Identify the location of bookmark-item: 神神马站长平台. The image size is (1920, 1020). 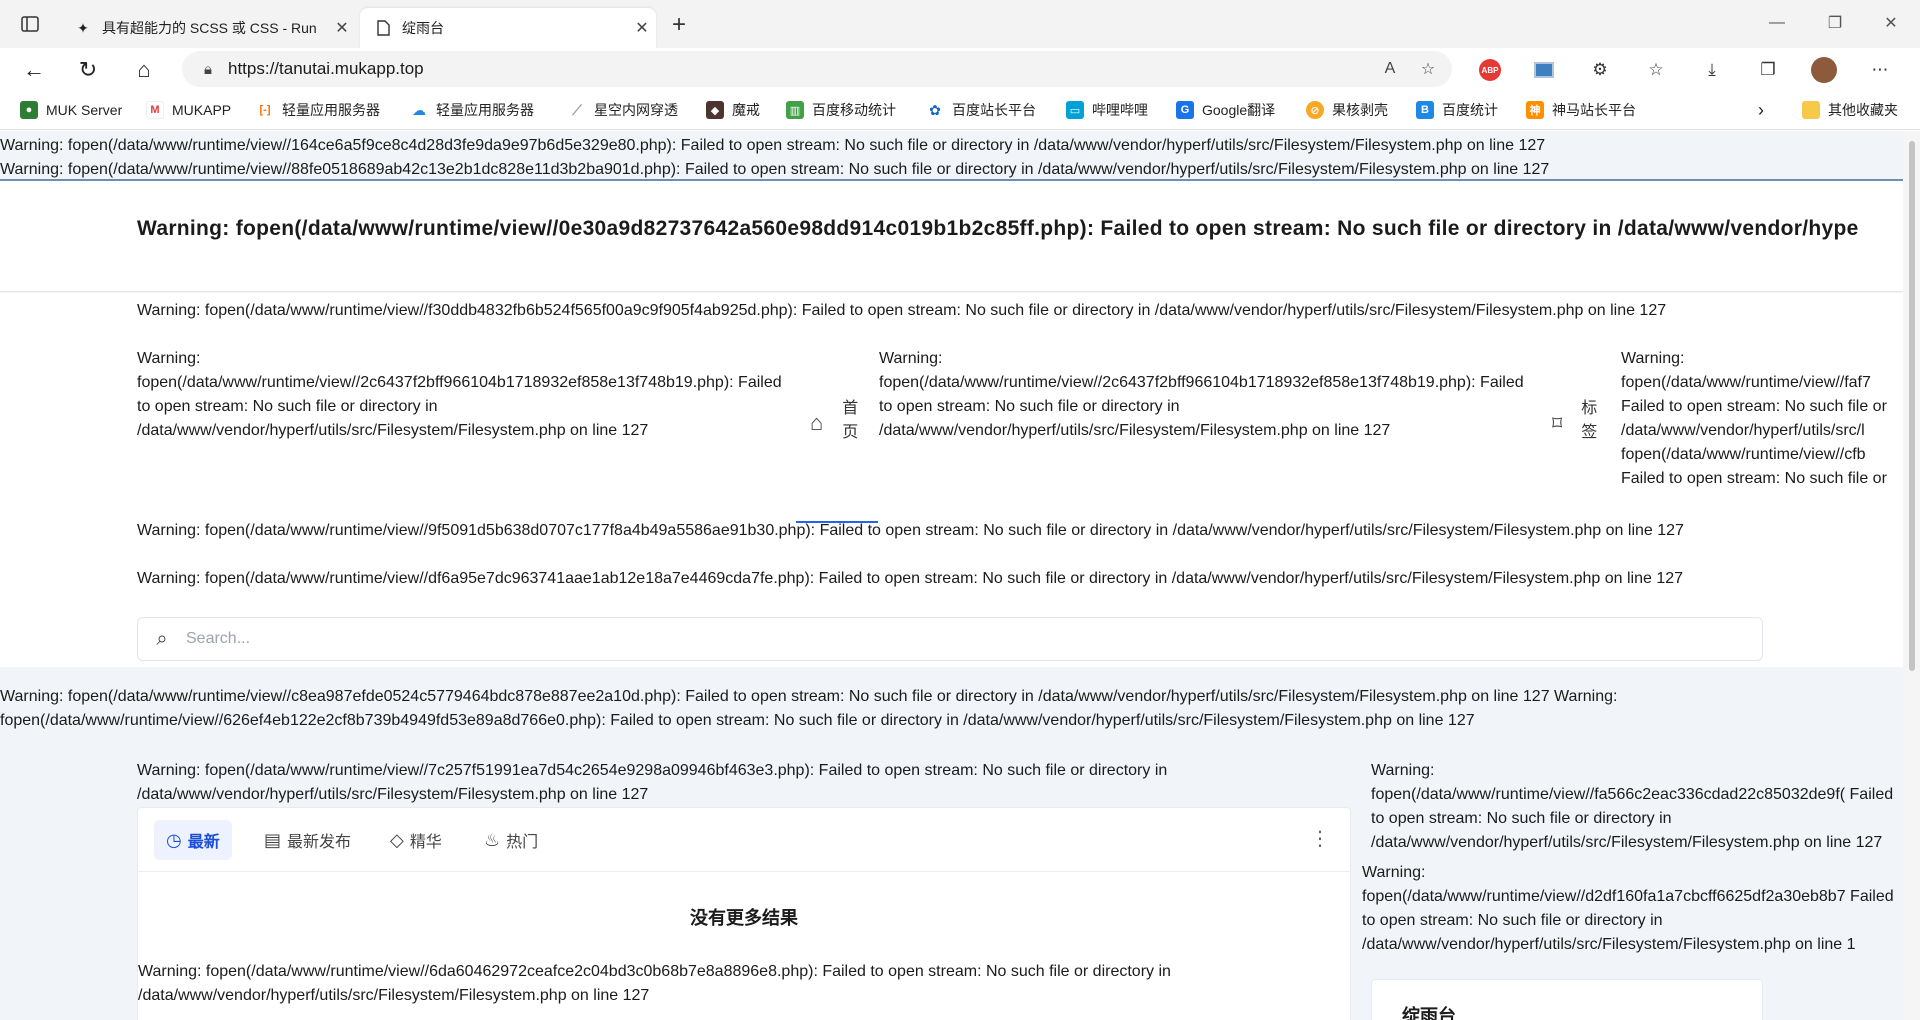
(1581, 110).